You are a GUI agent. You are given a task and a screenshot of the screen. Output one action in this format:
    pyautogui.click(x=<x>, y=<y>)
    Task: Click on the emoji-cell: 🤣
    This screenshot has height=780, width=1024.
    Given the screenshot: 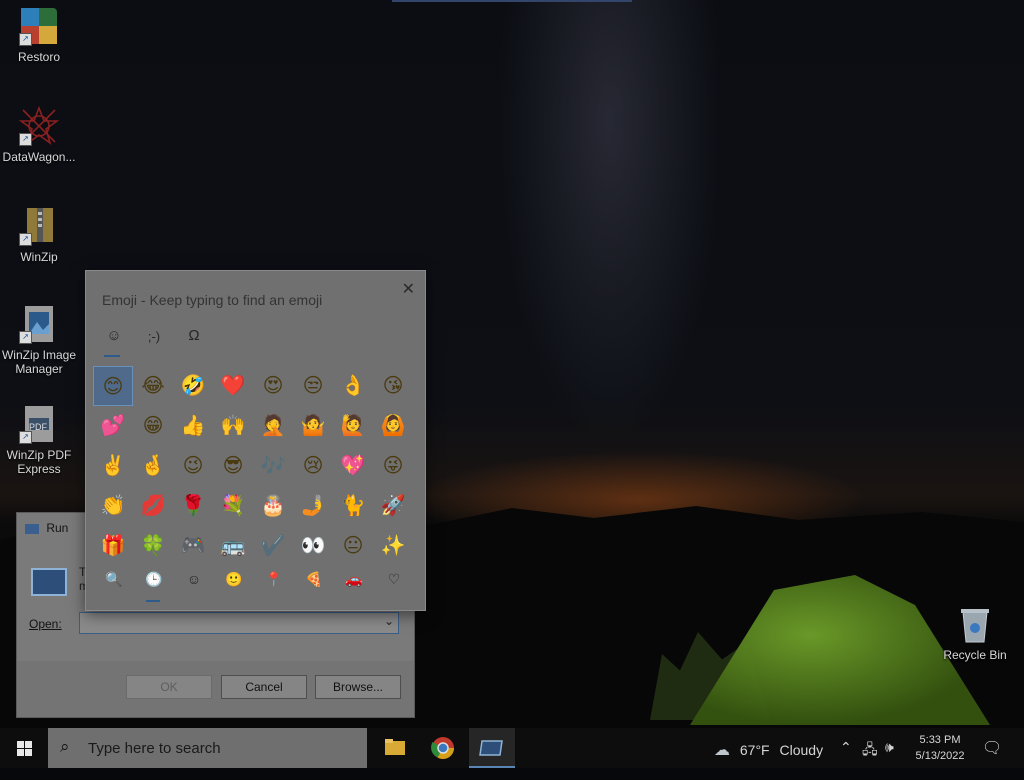 What is the action you would take?
    pyautogui.click(x=193, y=386)
    